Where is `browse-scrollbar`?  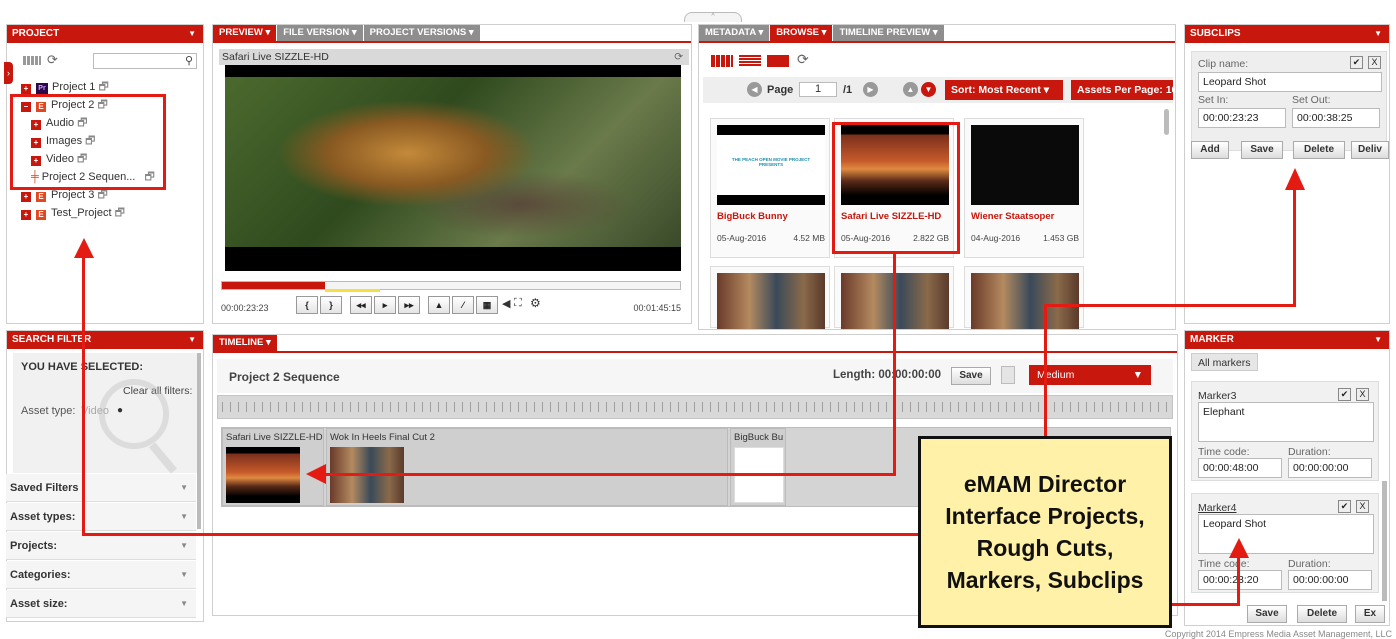 browse-scrollbar is located at coordinates (1166, 122).